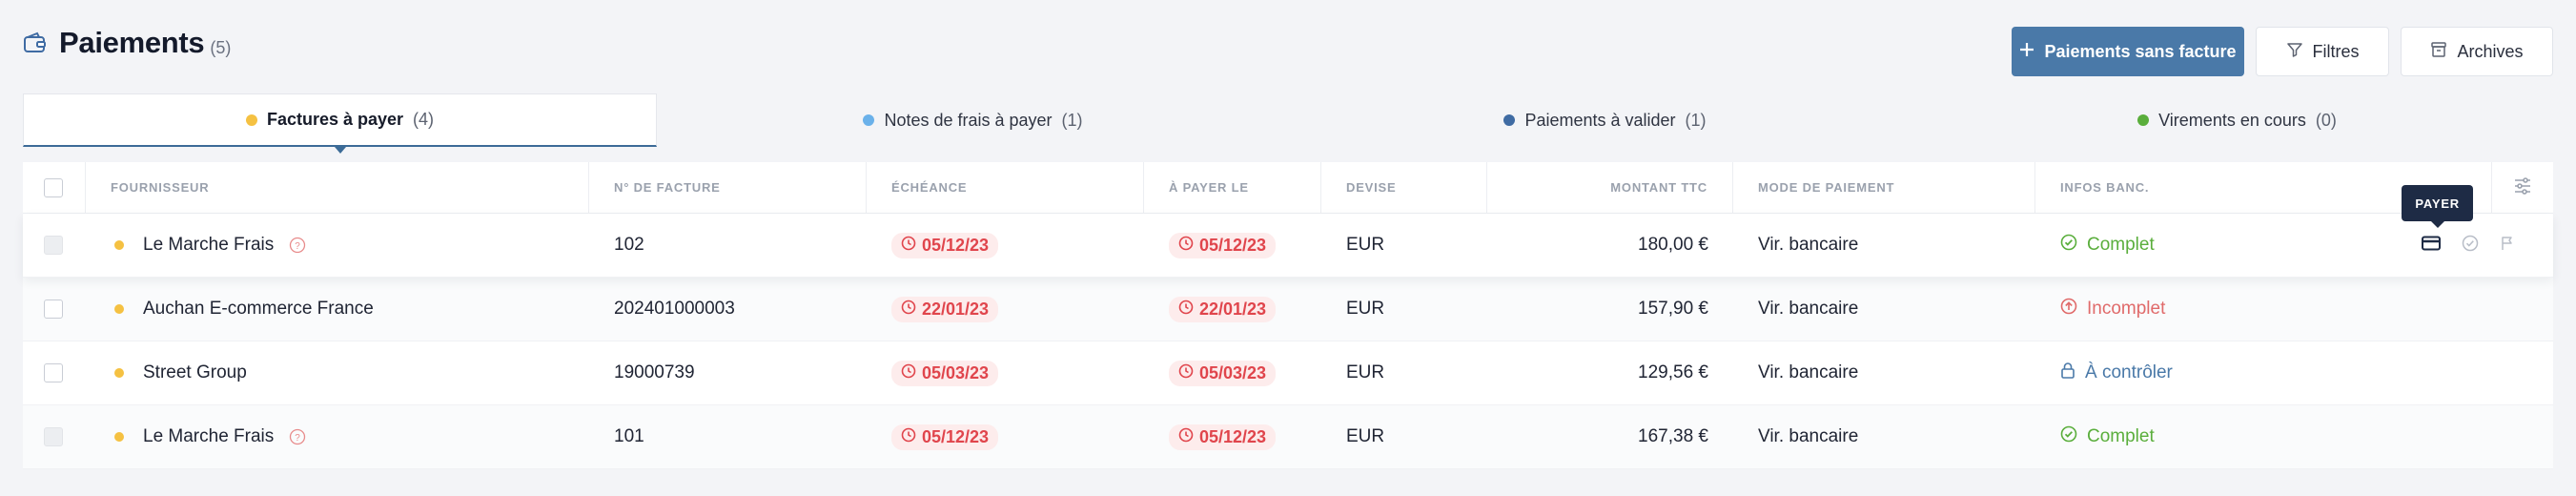 The height and width of the screenshot is (496, 2576). I want to click on column-header-mode: MODE DE PAIEMENT, so click(1884, 187).